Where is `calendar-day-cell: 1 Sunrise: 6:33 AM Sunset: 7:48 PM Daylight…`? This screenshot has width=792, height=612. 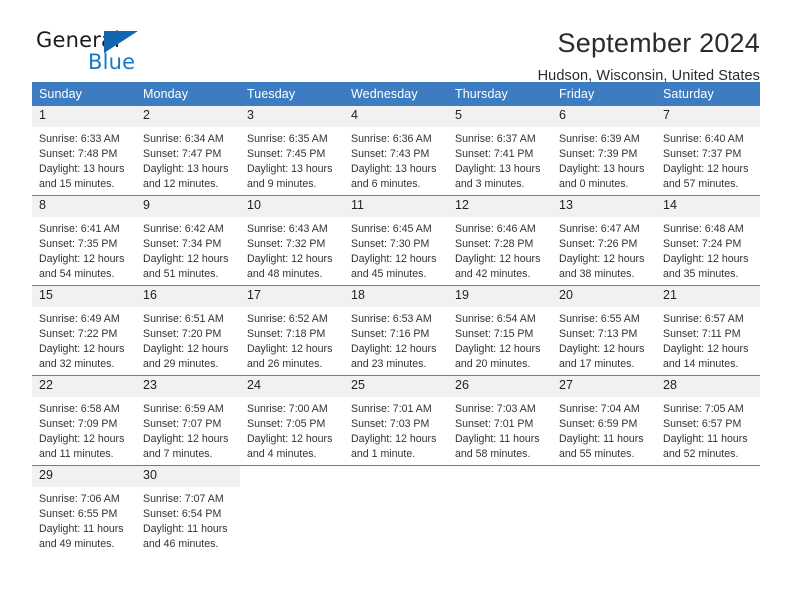 calendar-day-cell: 1 Sunrise: 6:33 AM Sunset: 7:48 PM Daylight… is located at coordinates (84, 150).